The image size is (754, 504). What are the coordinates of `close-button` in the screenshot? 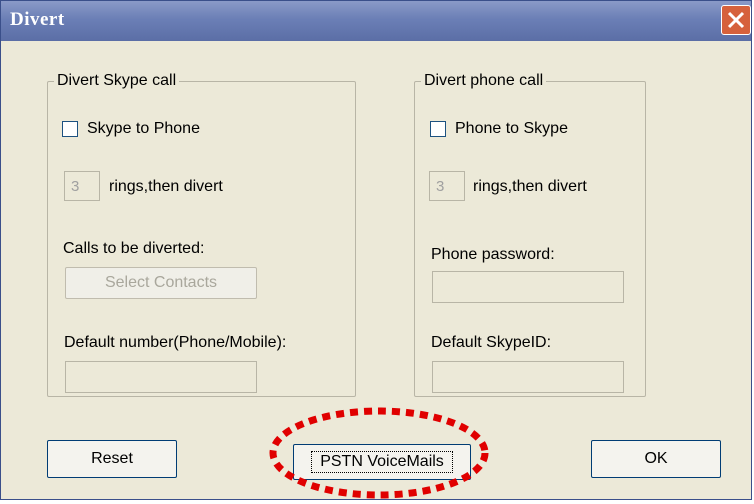 It's located at (736, 20).